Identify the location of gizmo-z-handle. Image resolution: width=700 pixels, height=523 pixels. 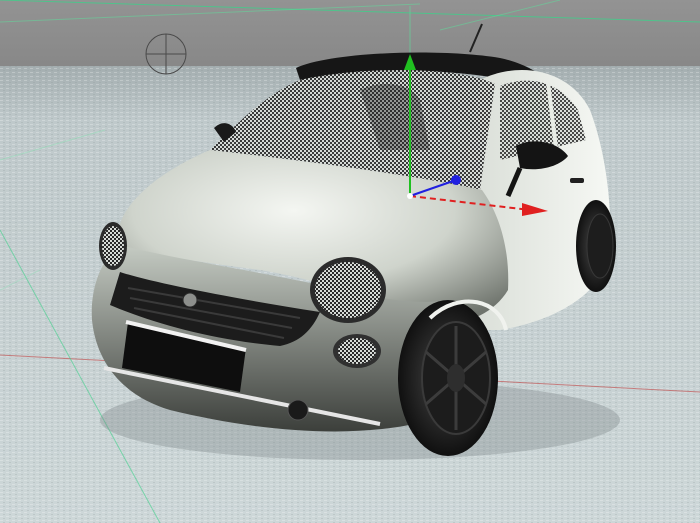
(456, 180).